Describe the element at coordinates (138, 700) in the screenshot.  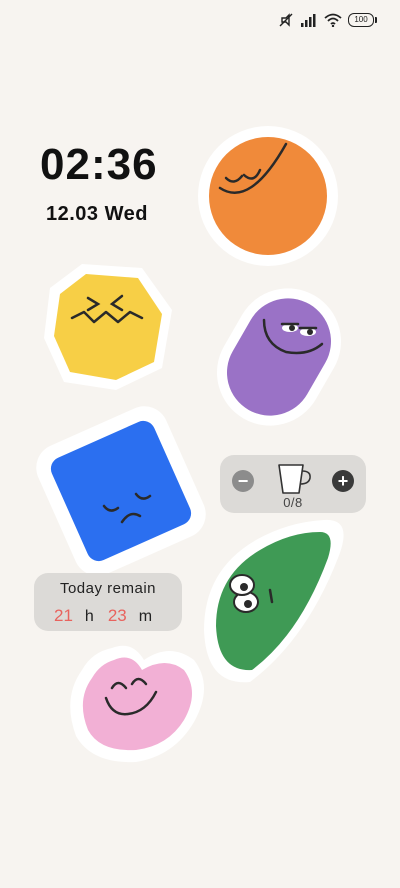
I see `pink-heart-sticker` at that location.